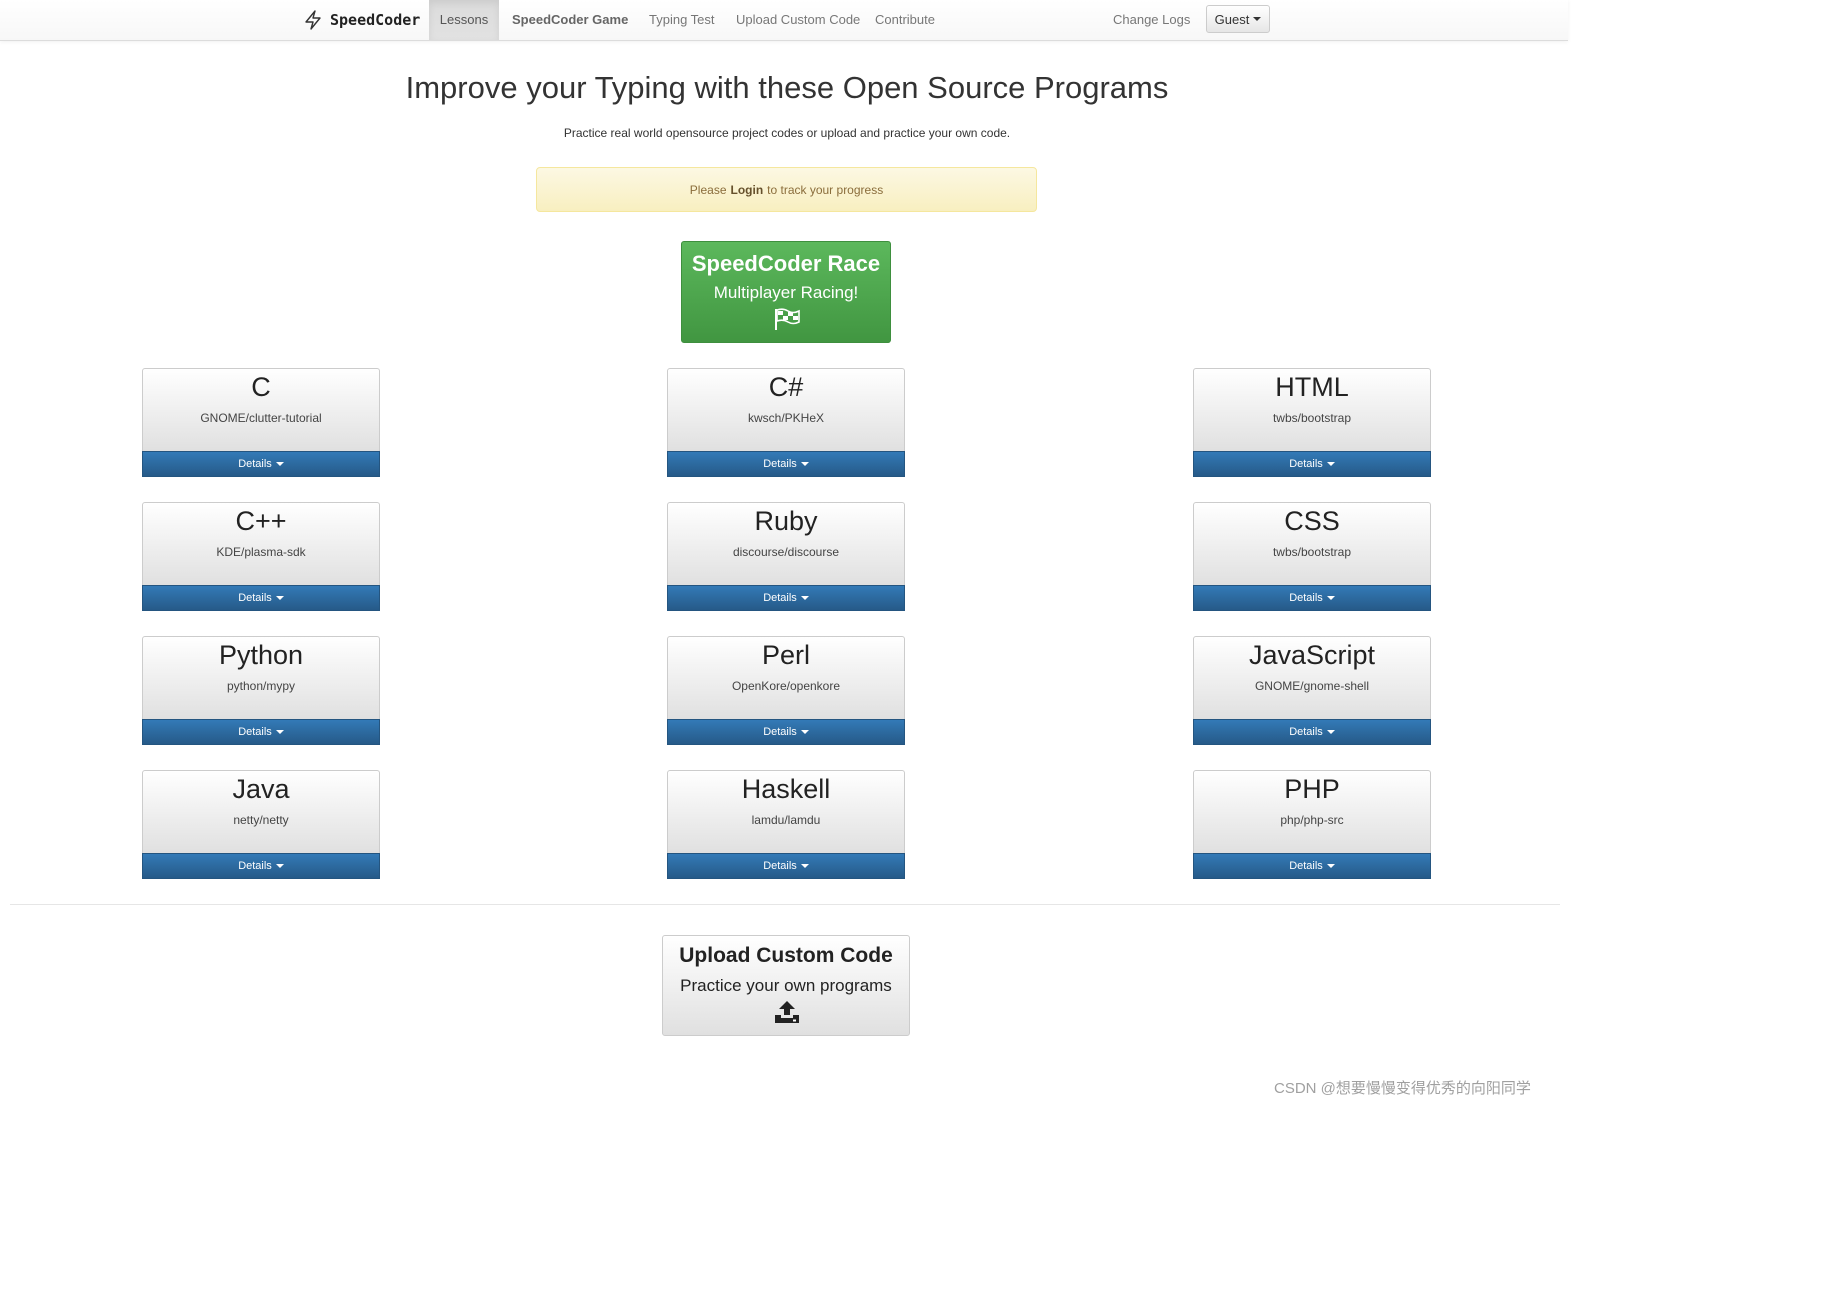 The image size is (1847, 1299). I want to click on lesson-repo: twbs/bootstrap, so click(1312, 552).